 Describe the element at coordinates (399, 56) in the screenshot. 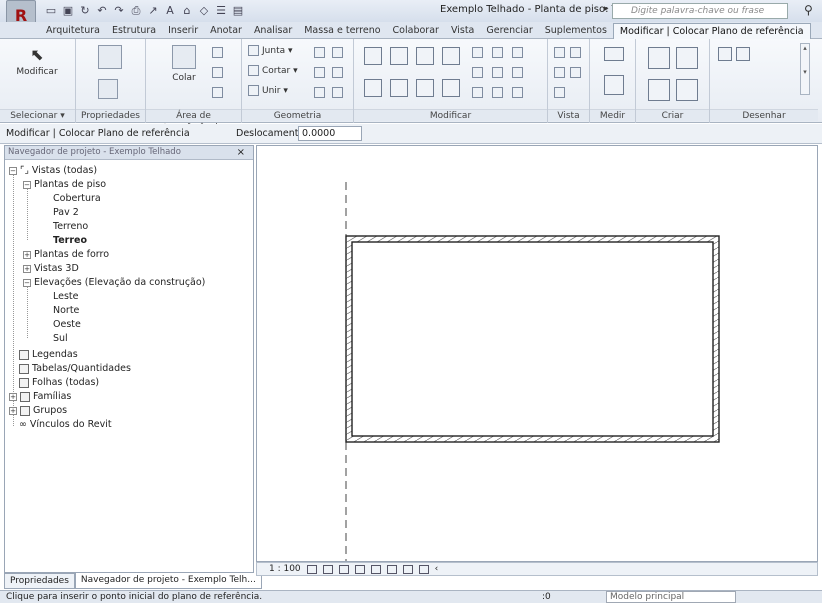

I see `offset-icon` at that location.